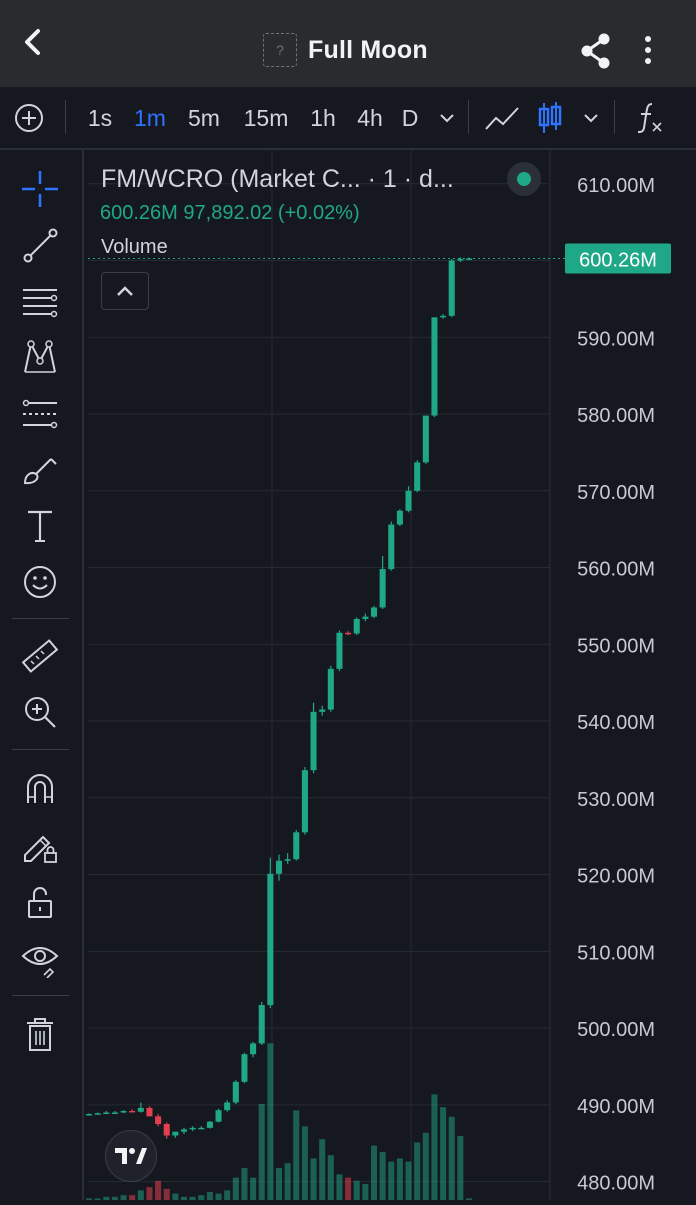 This screenshot has width=696, height=1205. Describe the element at coordinates (266, 118) in the screenshot. I see `interval-15m: 15m` at that location.